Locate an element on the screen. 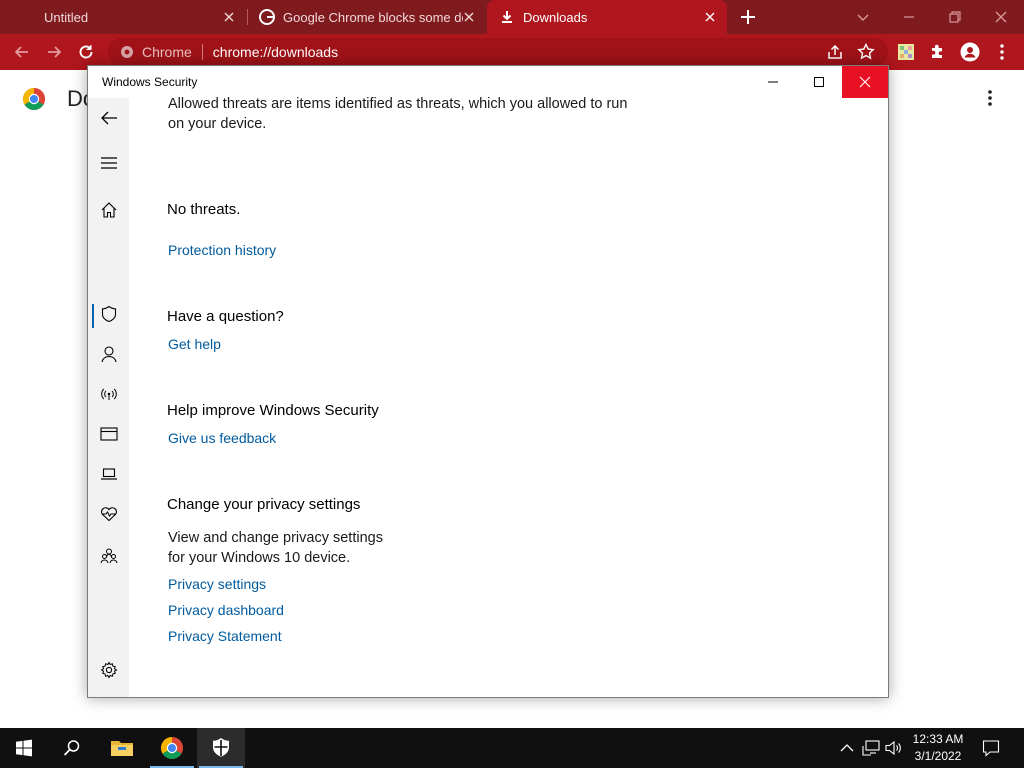 This screenshot has width=1024, height=768. question-heading: Have a question? is located at coordinates (225, 316).